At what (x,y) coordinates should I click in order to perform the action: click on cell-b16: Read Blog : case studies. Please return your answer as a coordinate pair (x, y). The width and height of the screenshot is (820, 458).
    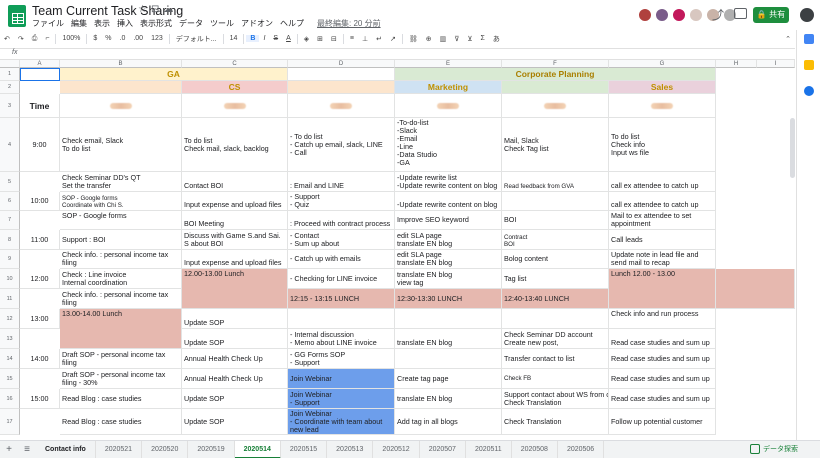
    Looking at the image, I should click on (121, 399).